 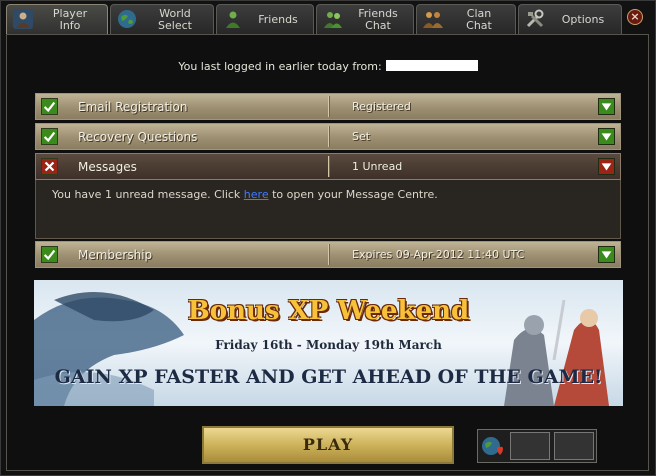 I want to click on row-email-registration: Email Registration Registered, so click(x=328, y=106).